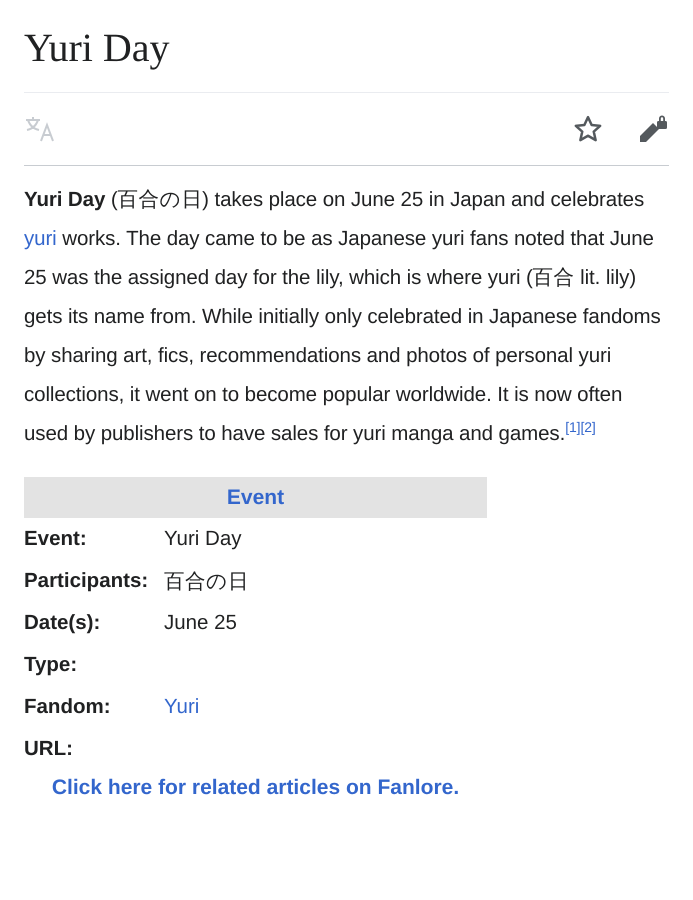 Image resolution: width=693 pixels, height=900 pixels. Describe the element at coordinates (207, 582) in the screenshot. I see `field-value: 百合の日` at that location.